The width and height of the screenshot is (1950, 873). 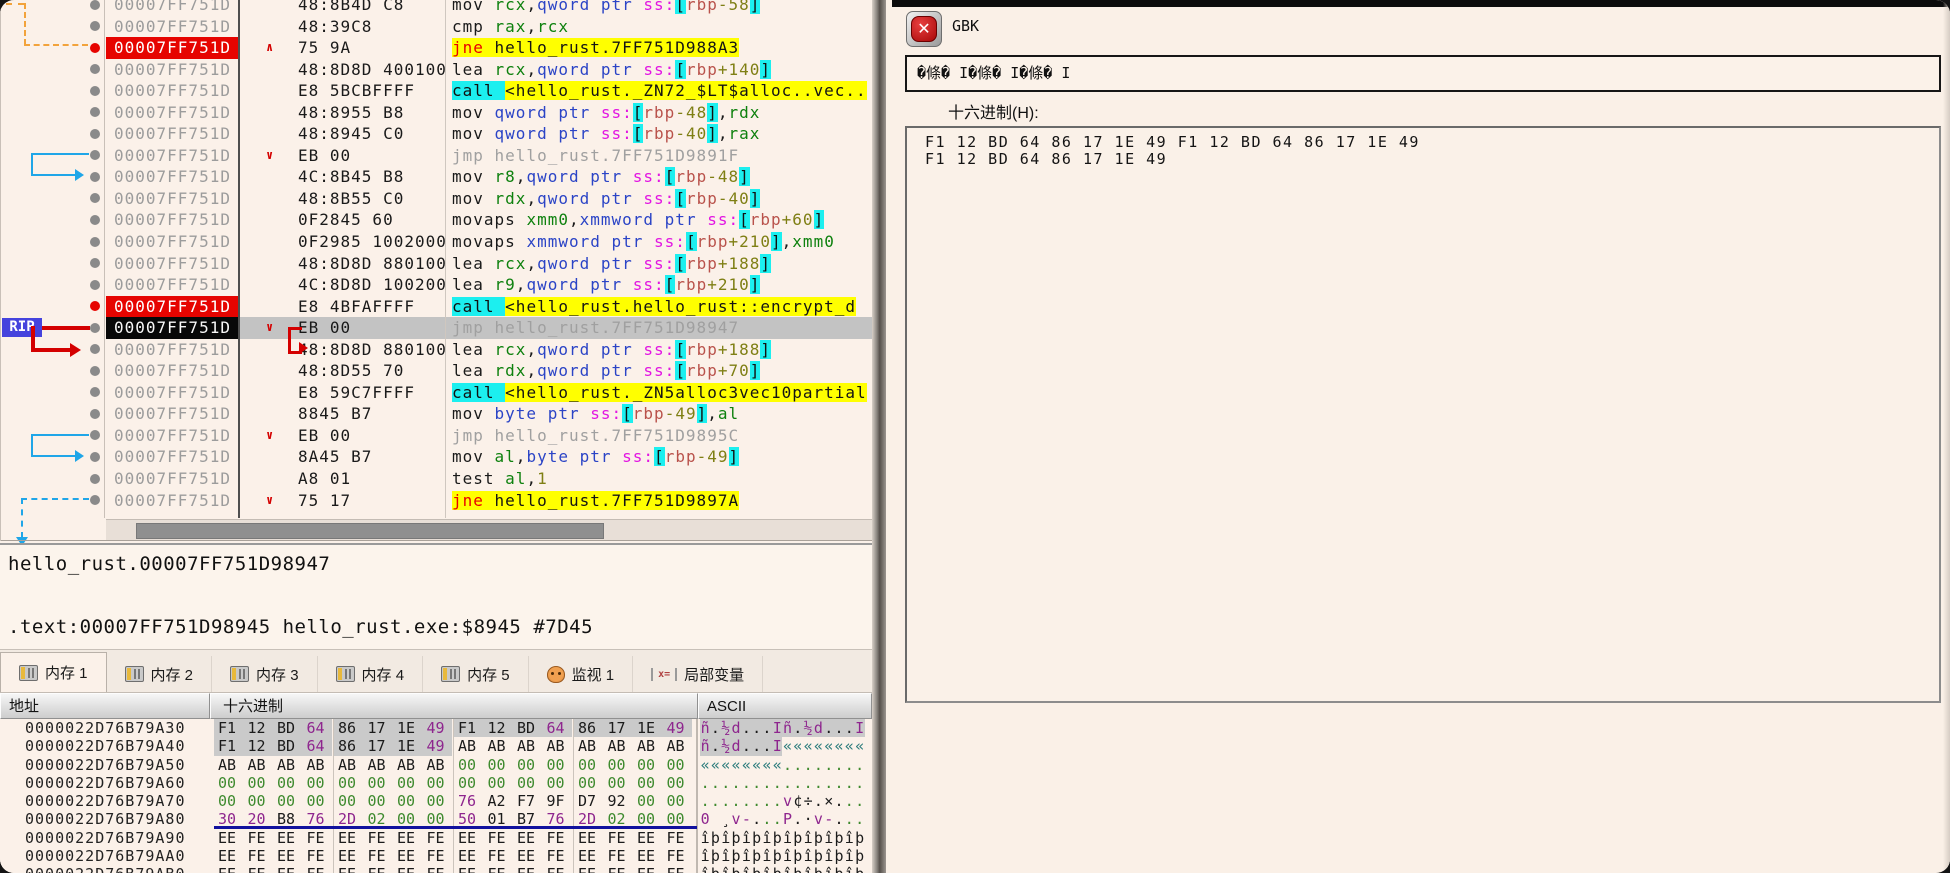 I want to click on instr-token: -48, so click(x=691, y=112).